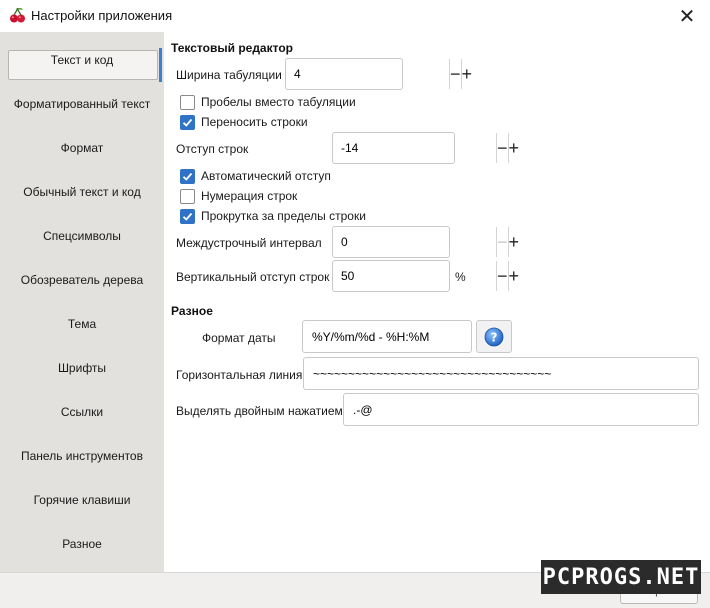  Describe the element at coordinates (249, 243) in the screenshot. I see `line-spacing-label: Междустрочный интервал` at that location.